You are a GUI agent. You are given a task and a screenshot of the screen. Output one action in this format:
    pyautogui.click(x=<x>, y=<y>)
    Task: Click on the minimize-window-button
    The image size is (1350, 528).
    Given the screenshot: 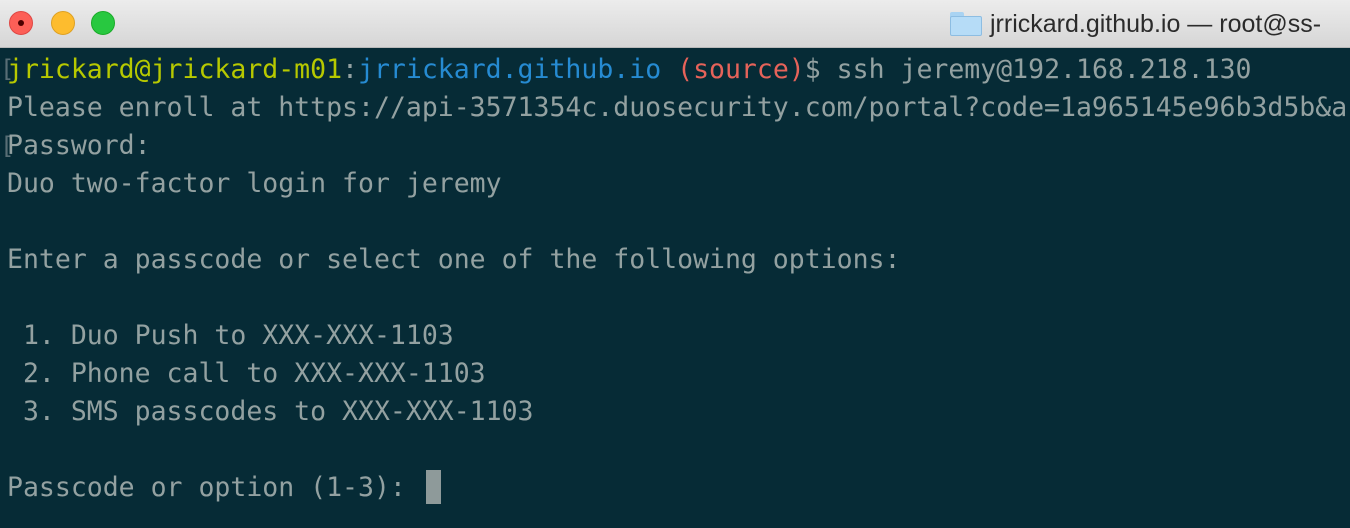 What is the action you would take?
    pyautogui.click(x=63, y=23)
    